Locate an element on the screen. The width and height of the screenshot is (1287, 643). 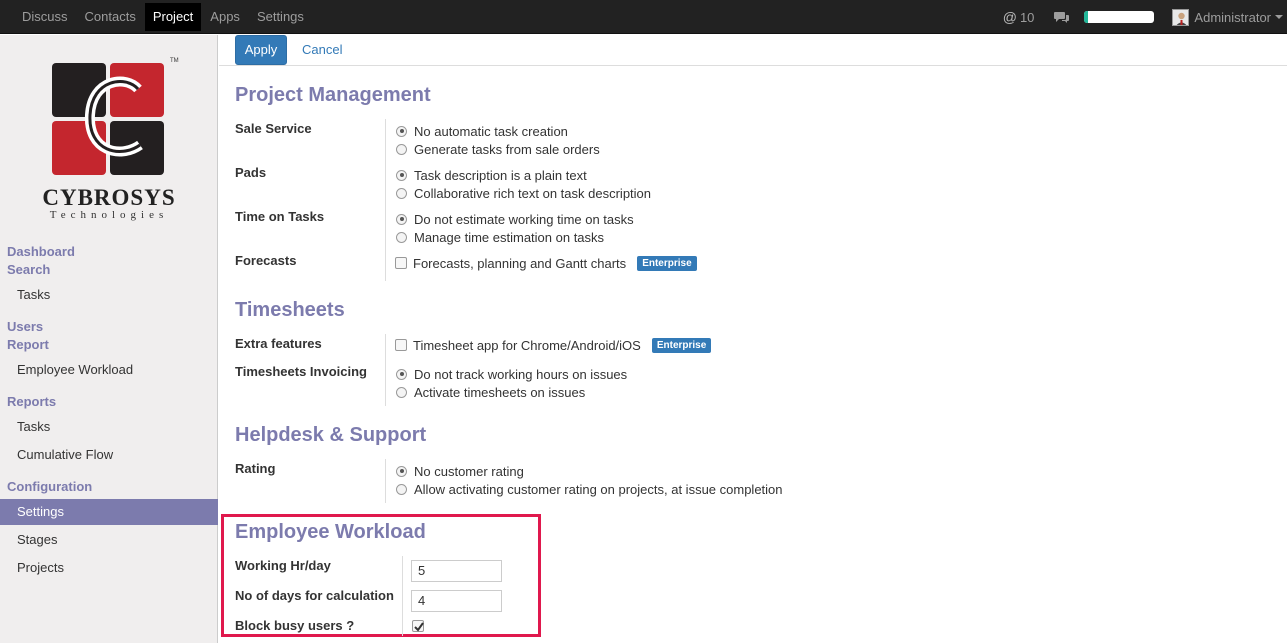
sidebar-head-search: Search is located at coordinates (28, 269).